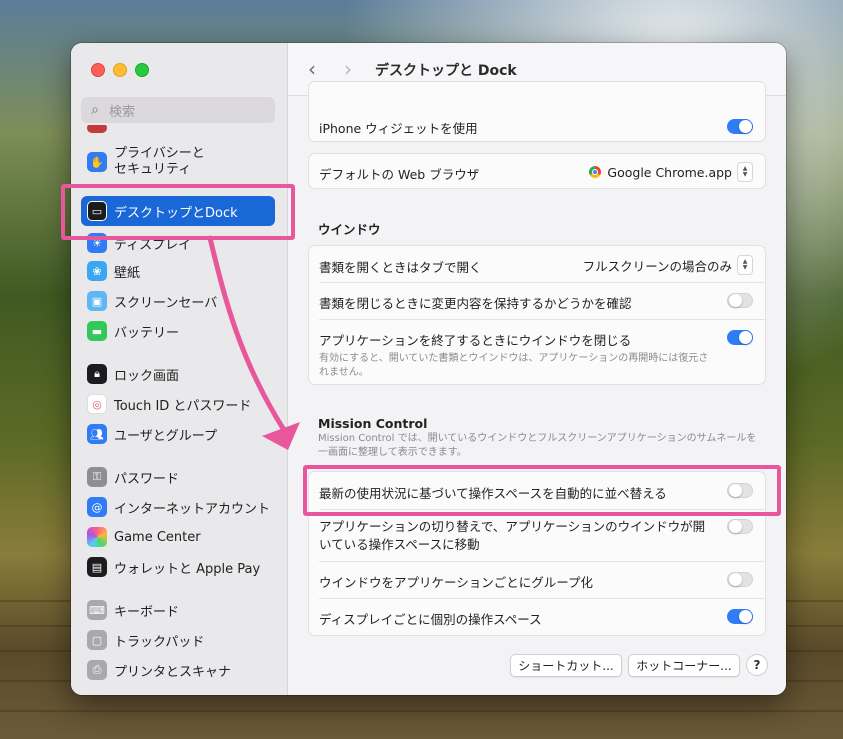 This screenshot has height=739, width=843. I want to click on annotation-arrow, so click(253, 342).